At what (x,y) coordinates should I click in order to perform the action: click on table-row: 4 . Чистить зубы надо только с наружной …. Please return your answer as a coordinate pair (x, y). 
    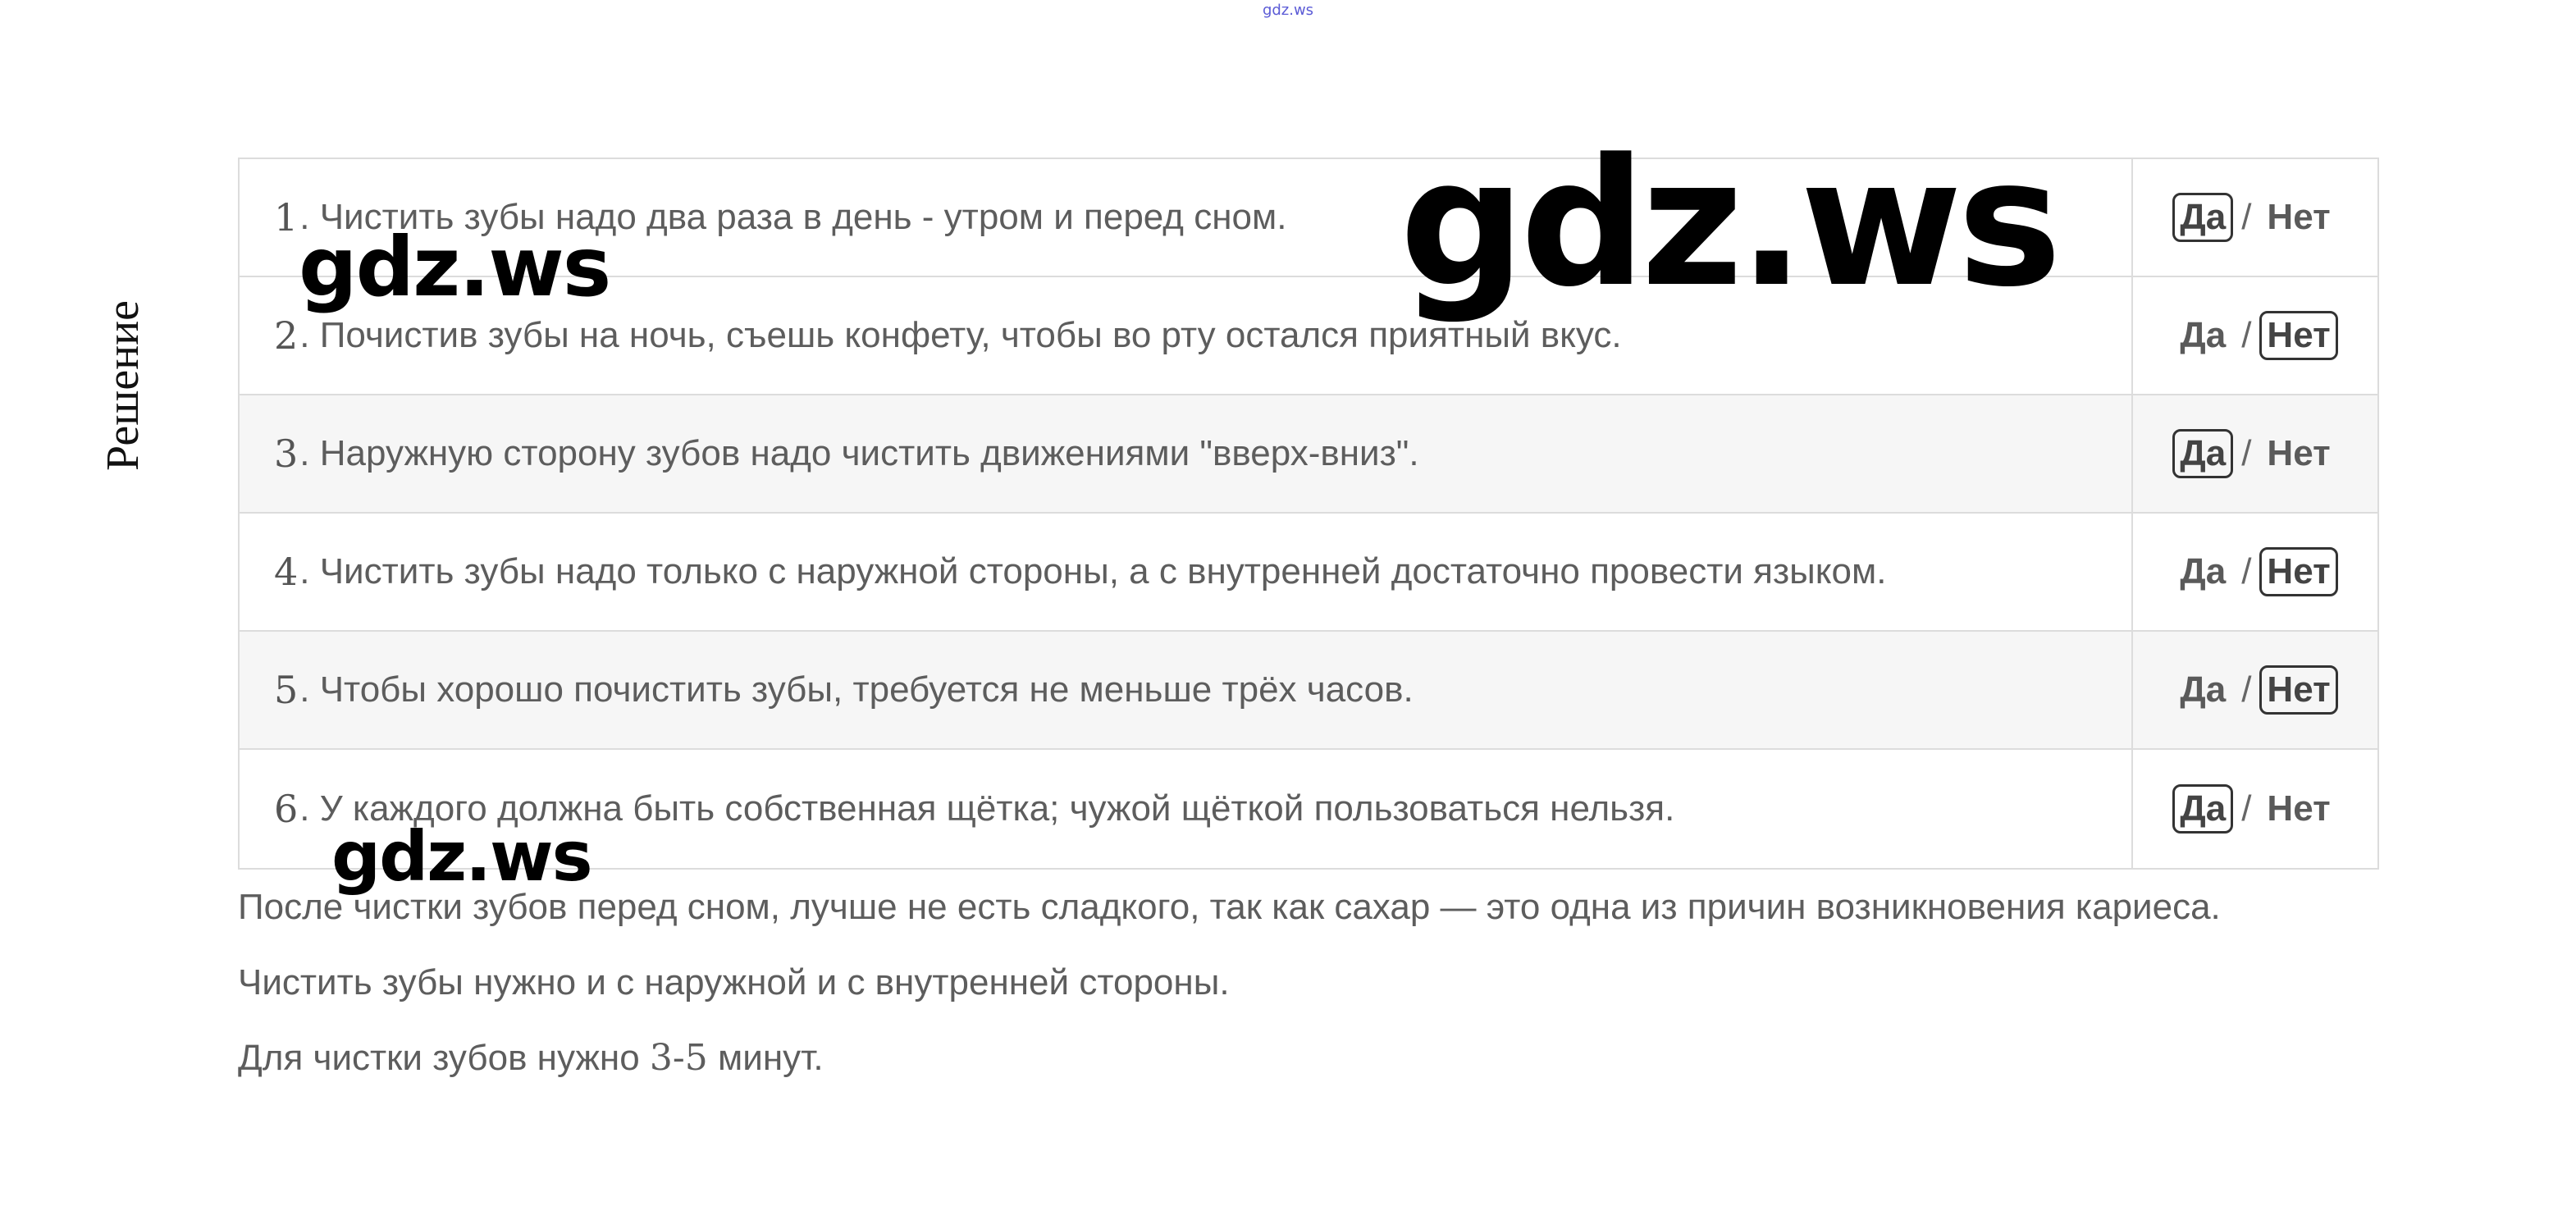
    Looking at the image, I should click on (1308, 573).